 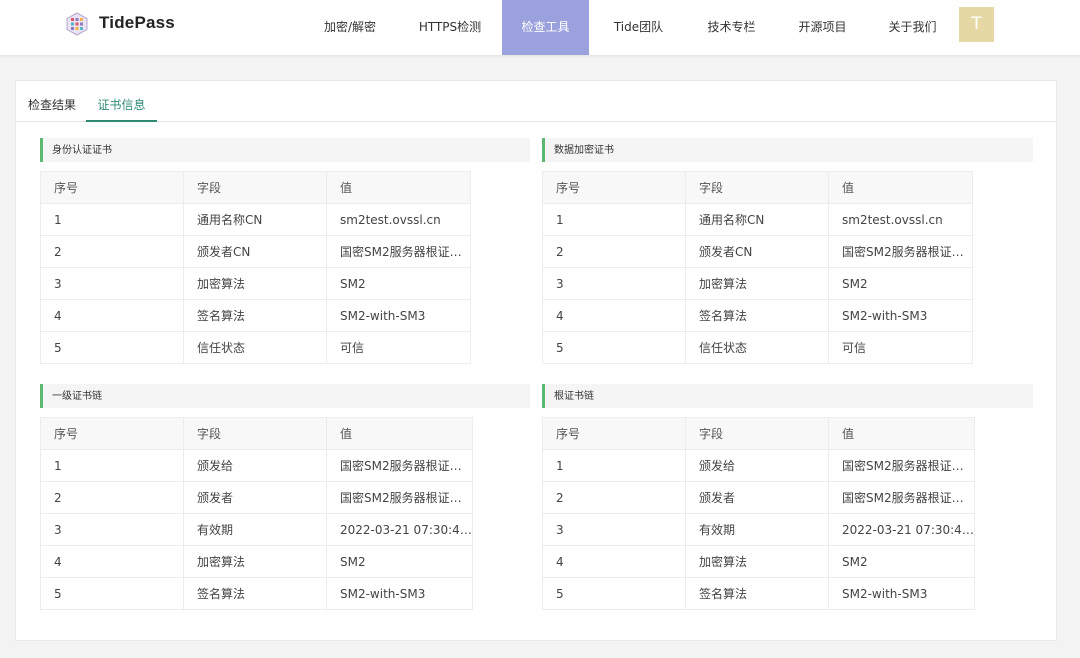 I want to click on nav-item-tide-team: Tide团队, so click(x=638, y=27).